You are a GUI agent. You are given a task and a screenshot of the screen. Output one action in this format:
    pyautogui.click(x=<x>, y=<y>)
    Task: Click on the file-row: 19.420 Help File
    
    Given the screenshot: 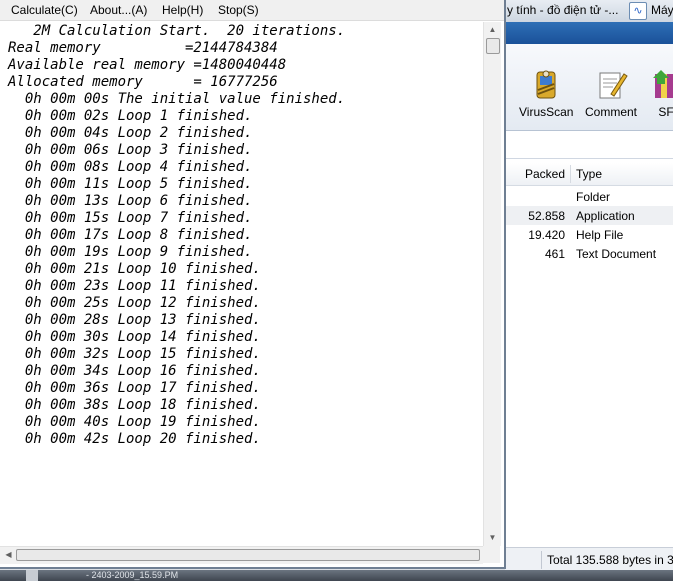 What is the action you would take?
    pyautogui.click(x=589, y=234)
    